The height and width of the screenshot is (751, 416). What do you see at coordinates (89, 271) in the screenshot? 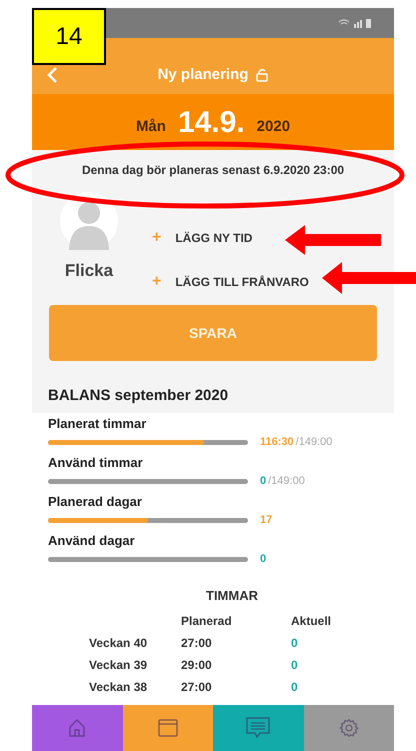
I see `child-name: Flicka` at bounding box center [89, 271].